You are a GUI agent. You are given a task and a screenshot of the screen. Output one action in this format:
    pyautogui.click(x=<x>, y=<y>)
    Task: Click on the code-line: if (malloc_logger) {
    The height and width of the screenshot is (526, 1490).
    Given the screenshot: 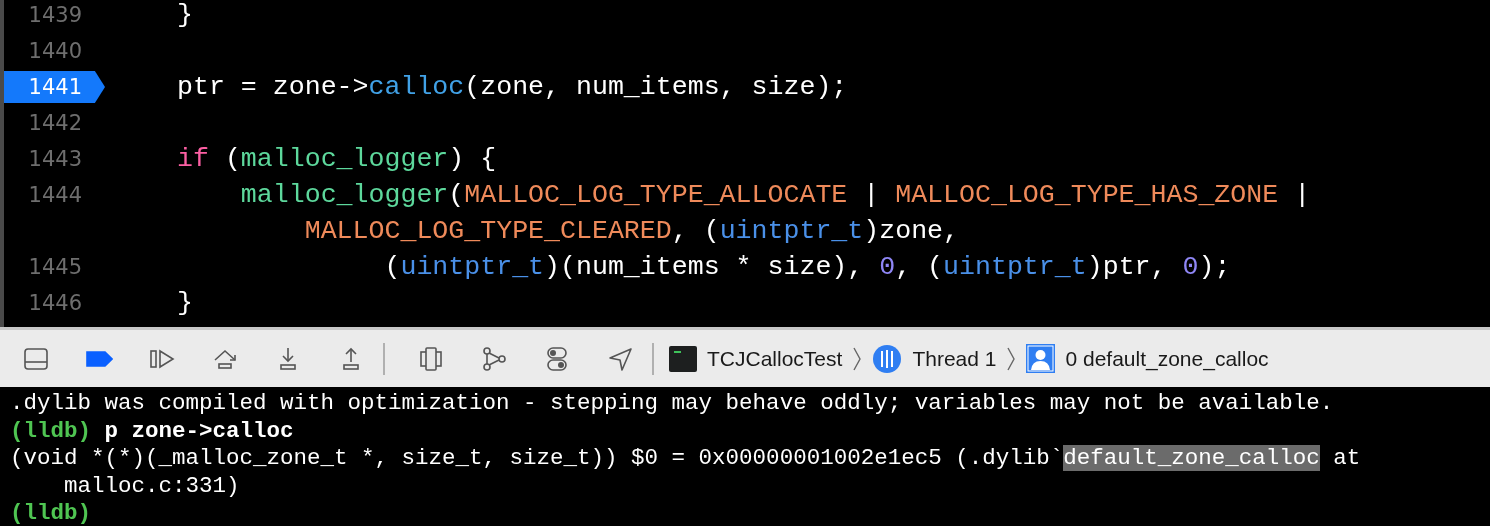 What is the action you would take?
    pyautogui.click(x=337, y=159)
    